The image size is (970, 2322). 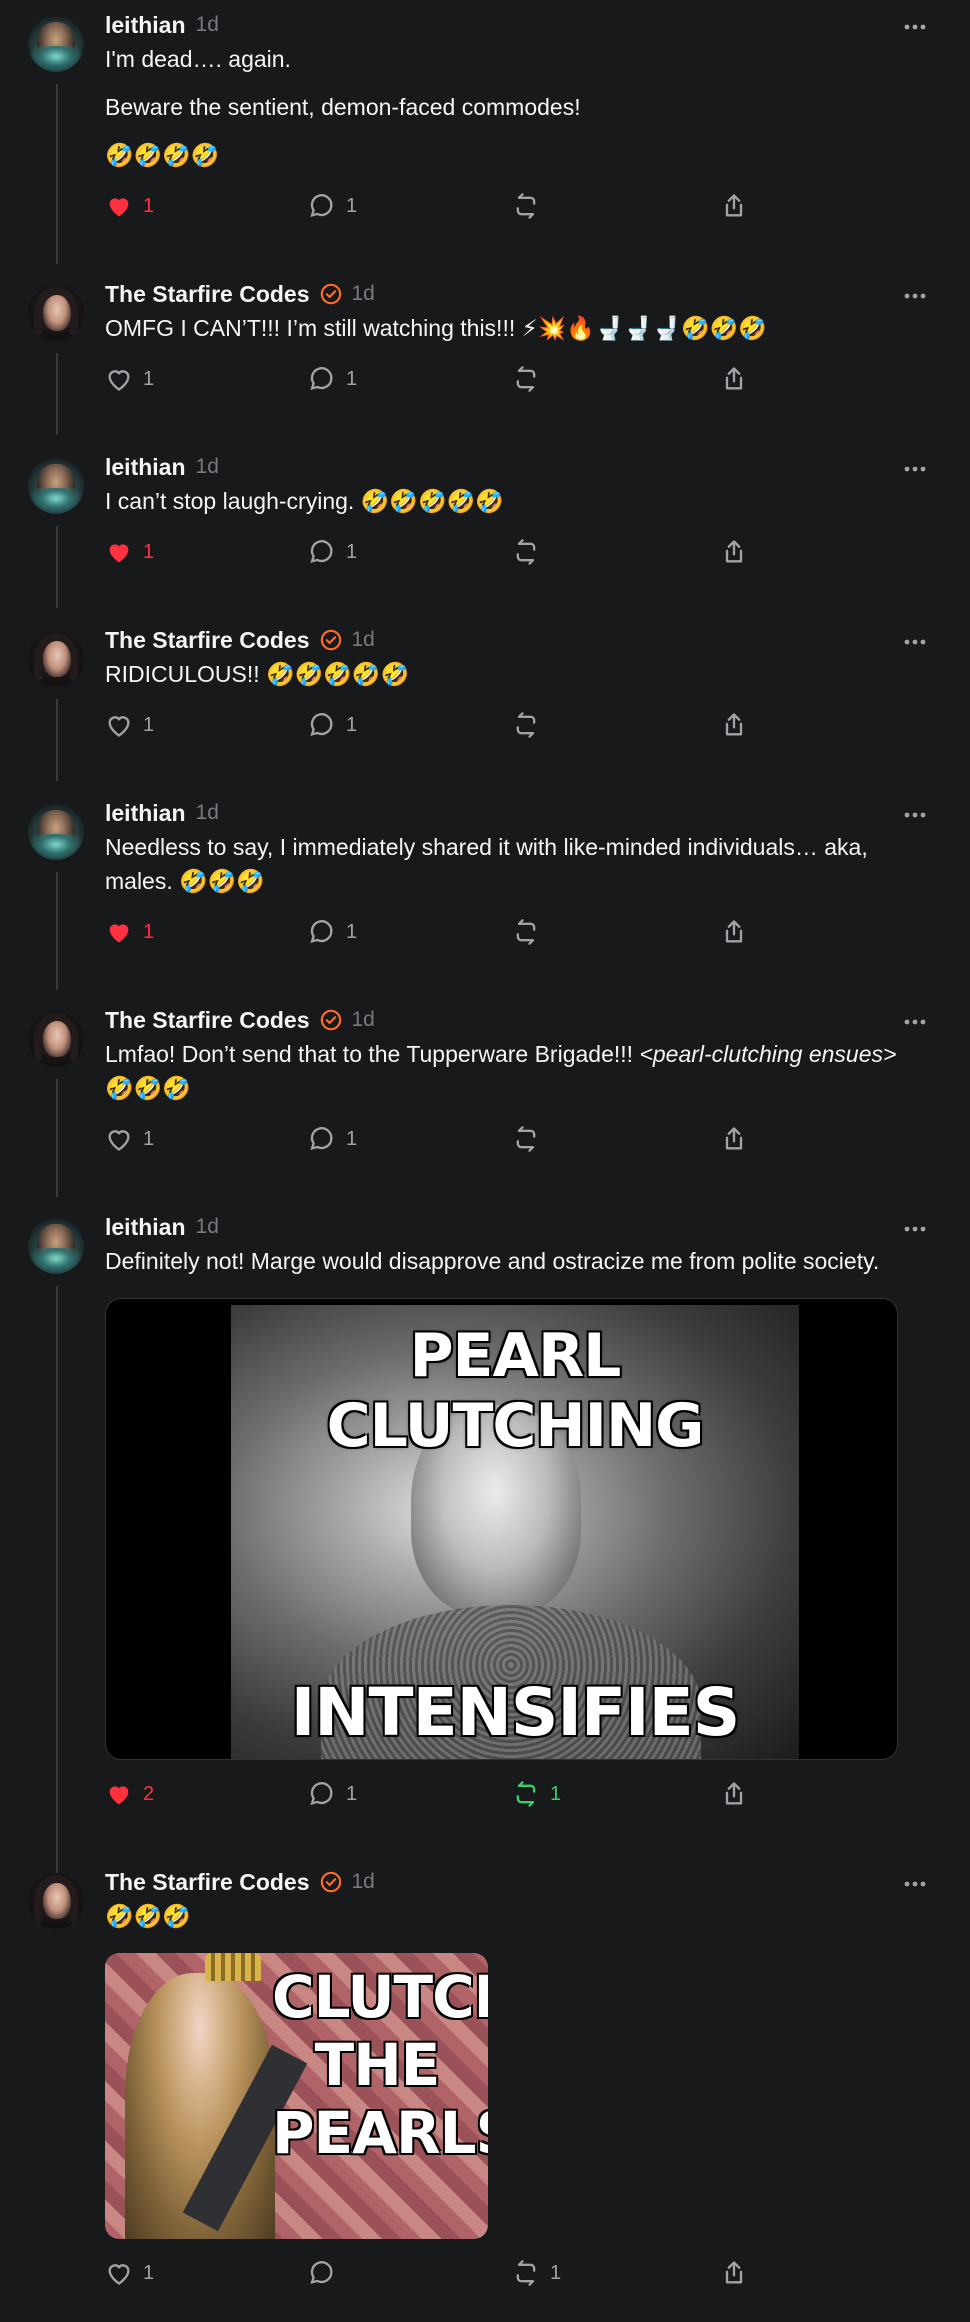 What do you see at coordinates (148, 1088) in the screenshot?
I see `post-text-emoji: 🤣🤣🤣` at bounding box center [148, 1088].